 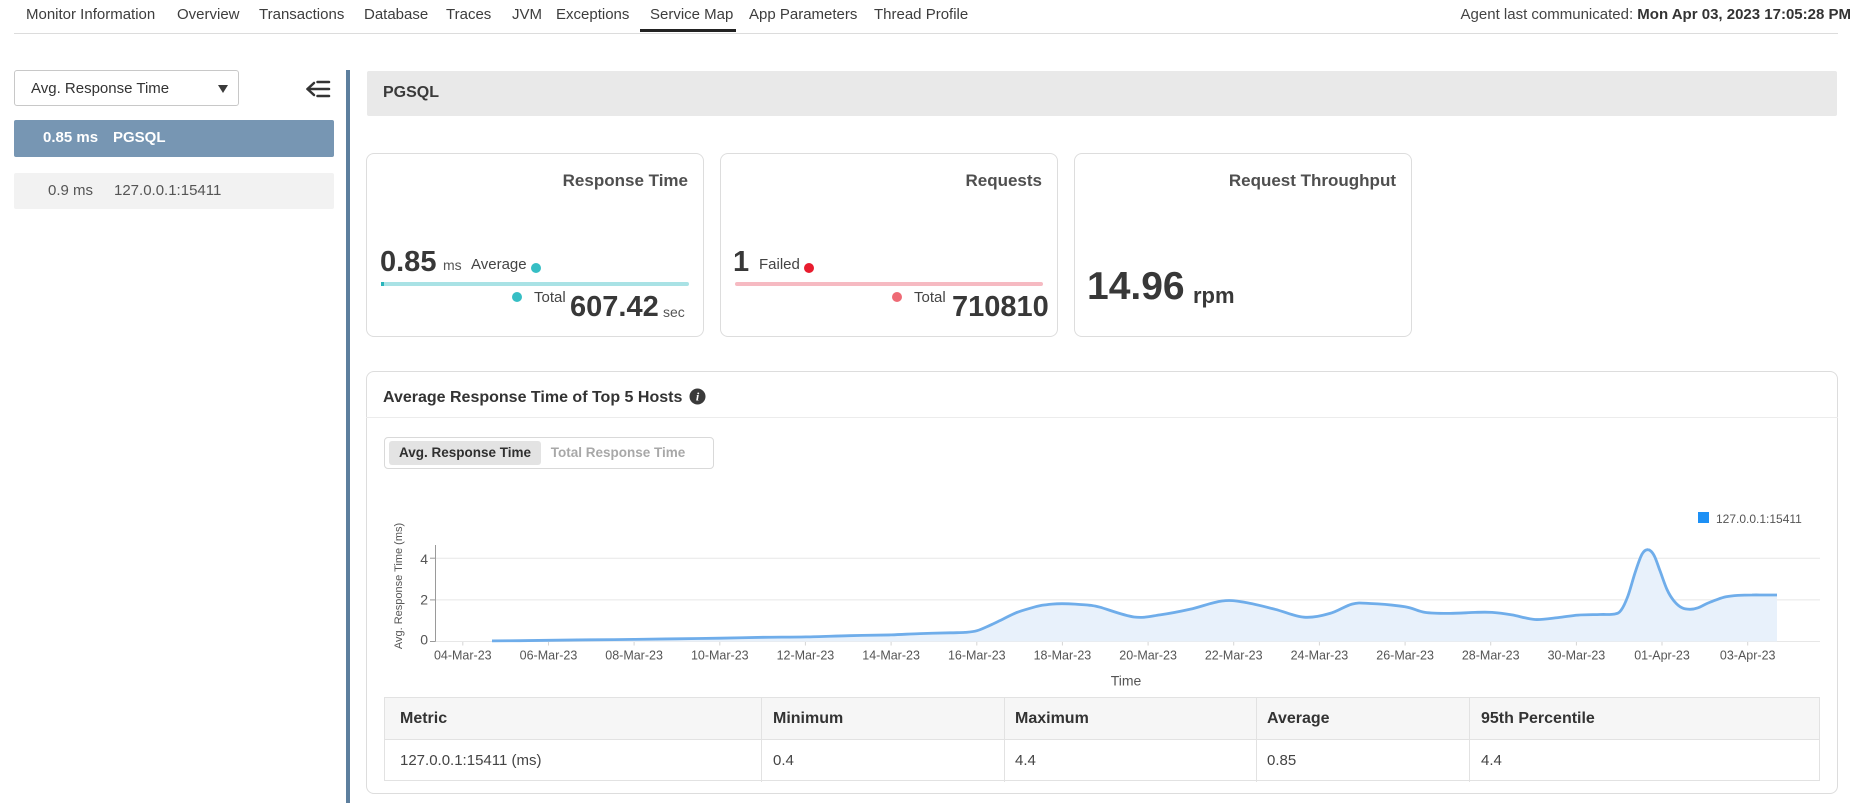 What do you see at coordinates (1320, 656) in the screenshot?
I see `svg-text: 24-Mar-23` at bounding box center [1320, 656].